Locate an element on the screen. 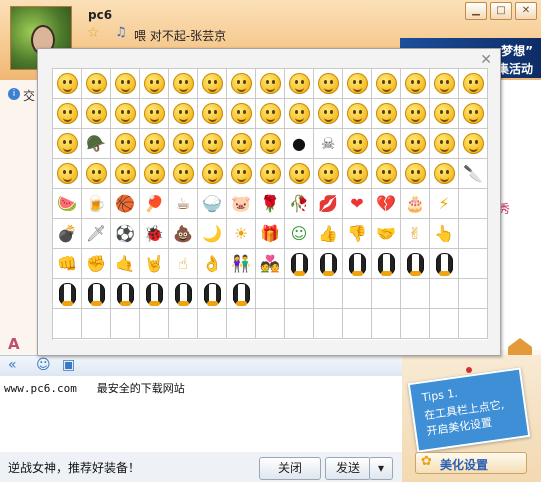 The width and height of the screenshot is (541, 482). emoji-cell: ● is located at coordinates (299, 144).